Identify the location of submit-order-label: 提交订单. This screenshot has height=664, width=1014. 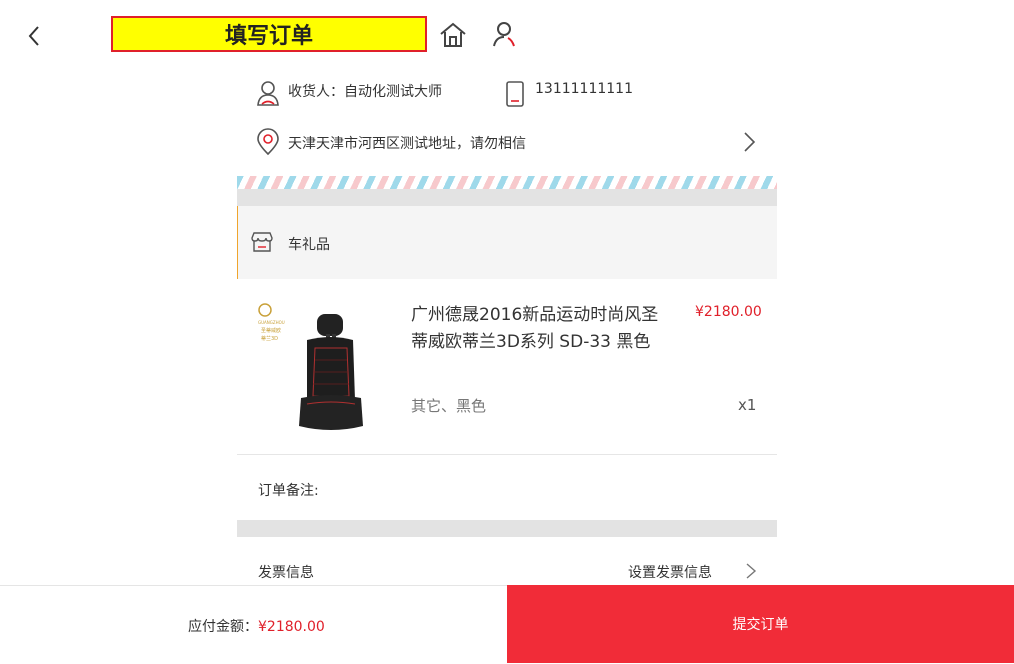
(760, 625).